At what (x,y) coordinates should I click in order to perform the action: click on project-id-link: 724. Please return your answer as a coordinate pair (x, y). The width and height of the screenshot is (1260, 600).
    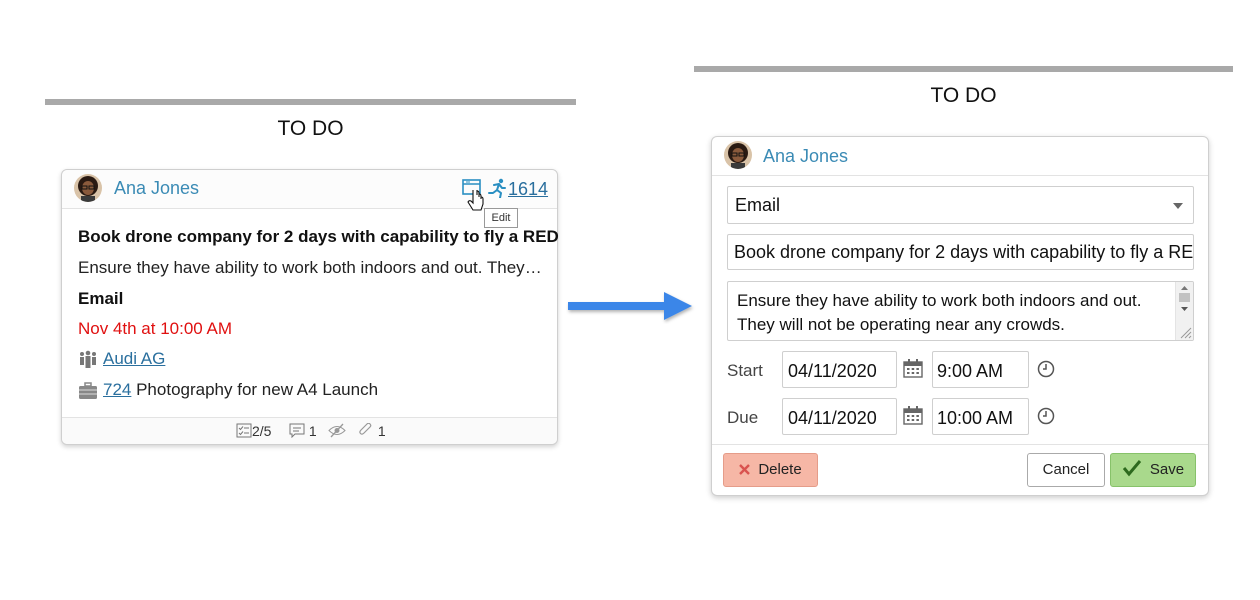
    Looking at the image, I should click on (117, 389).